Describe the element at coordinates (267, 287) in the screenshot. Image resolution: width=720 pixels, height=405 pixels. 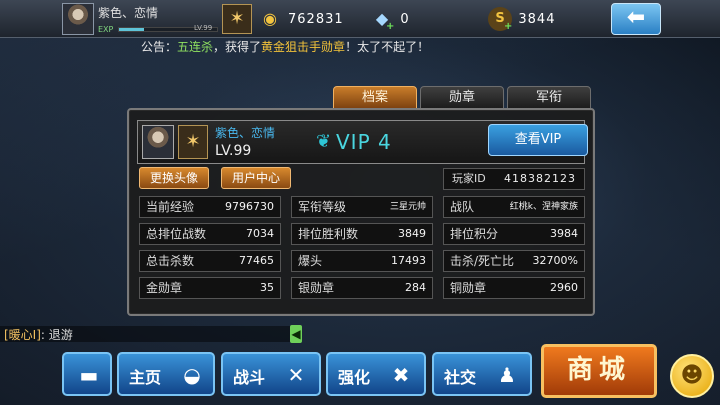
I see `stat-value: 35` at that location.